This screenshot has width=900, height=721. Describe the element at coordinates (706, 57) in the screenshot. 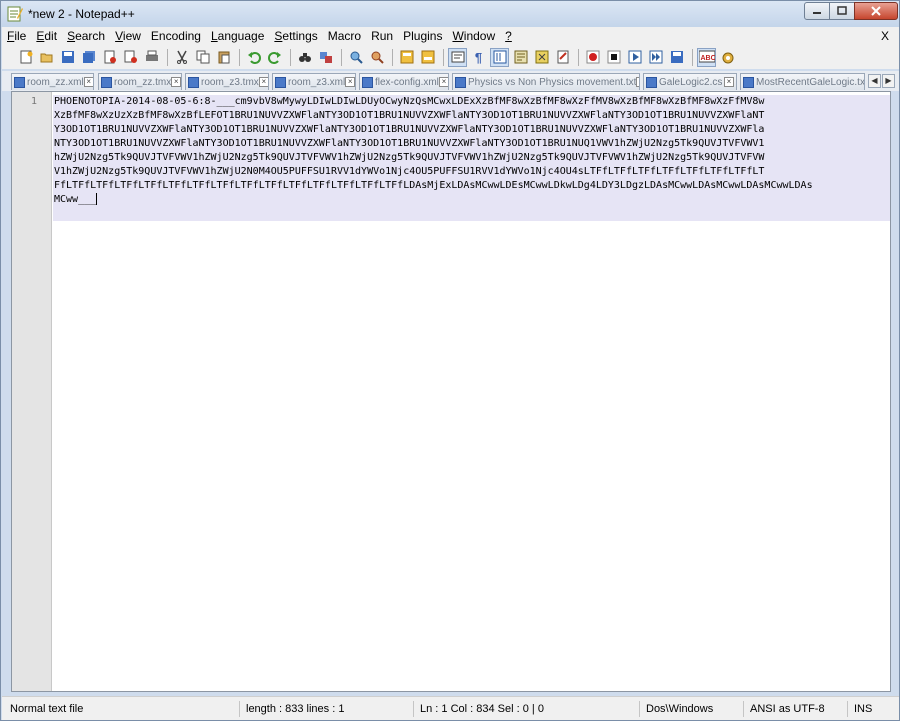

I see `spell-check-button: ABC` at that location.